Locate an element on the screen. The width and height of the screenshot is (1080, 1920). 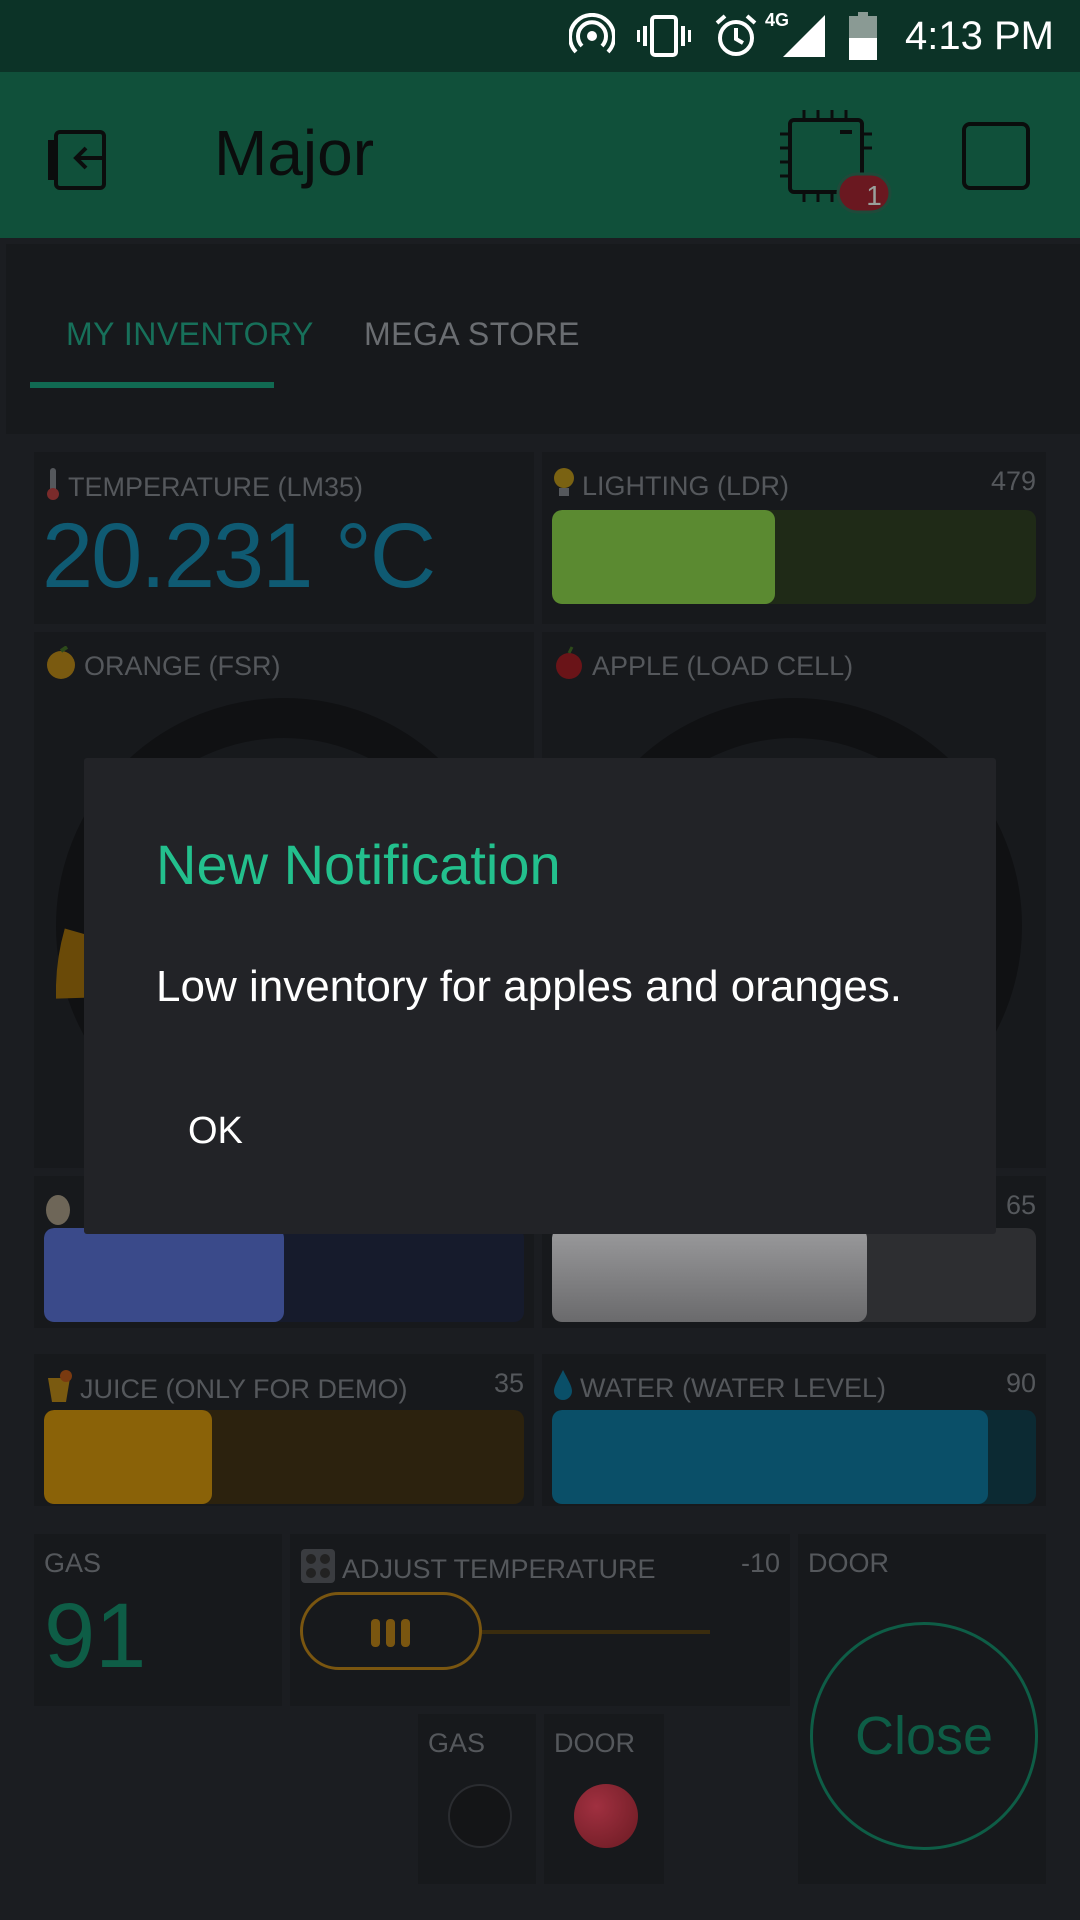
network-type: 4G is located at coordinates (777, 20).